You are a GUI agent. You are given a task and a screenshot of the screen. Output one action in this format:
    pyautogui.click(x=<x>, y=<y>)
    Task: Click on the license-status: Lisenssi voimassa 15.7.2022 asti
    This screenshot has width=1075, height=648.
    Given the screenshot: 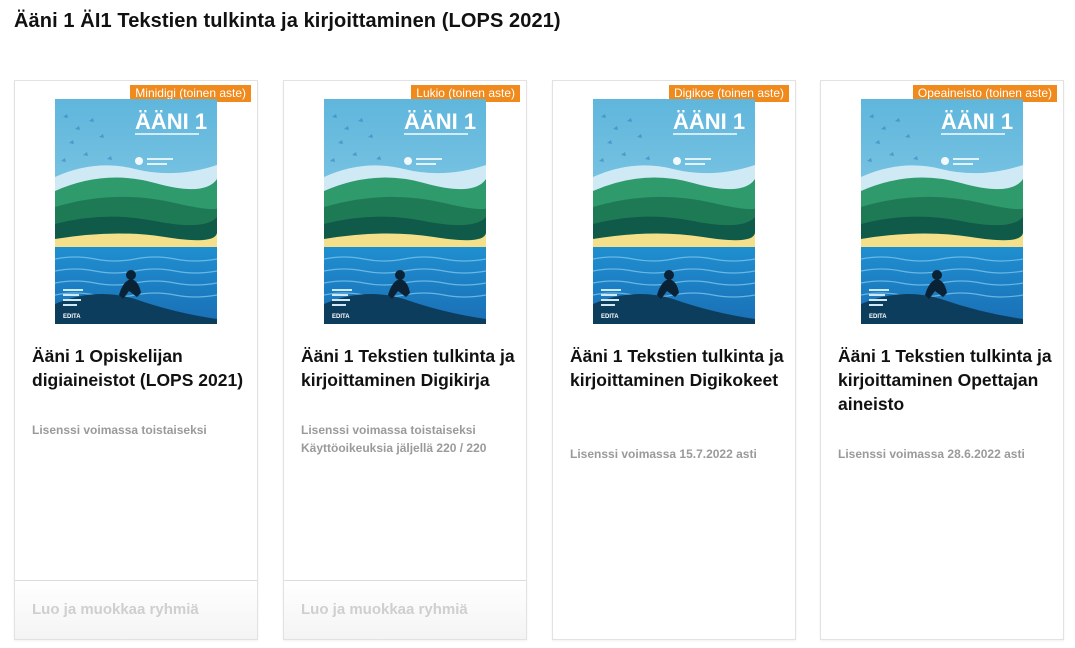 What is the action you would take?
    pyautogui.click(x=663, y=454)
    